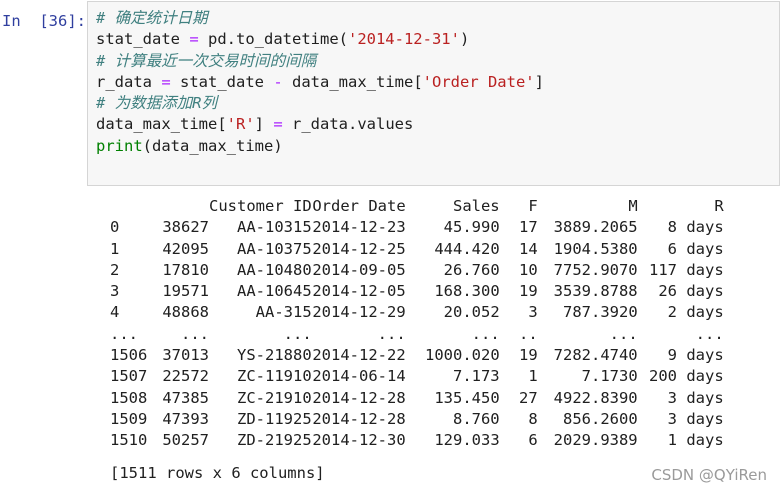 The width and height of the screenshot is (781, 496). I want to click on column-header: Customer ID, so click(260, 206).